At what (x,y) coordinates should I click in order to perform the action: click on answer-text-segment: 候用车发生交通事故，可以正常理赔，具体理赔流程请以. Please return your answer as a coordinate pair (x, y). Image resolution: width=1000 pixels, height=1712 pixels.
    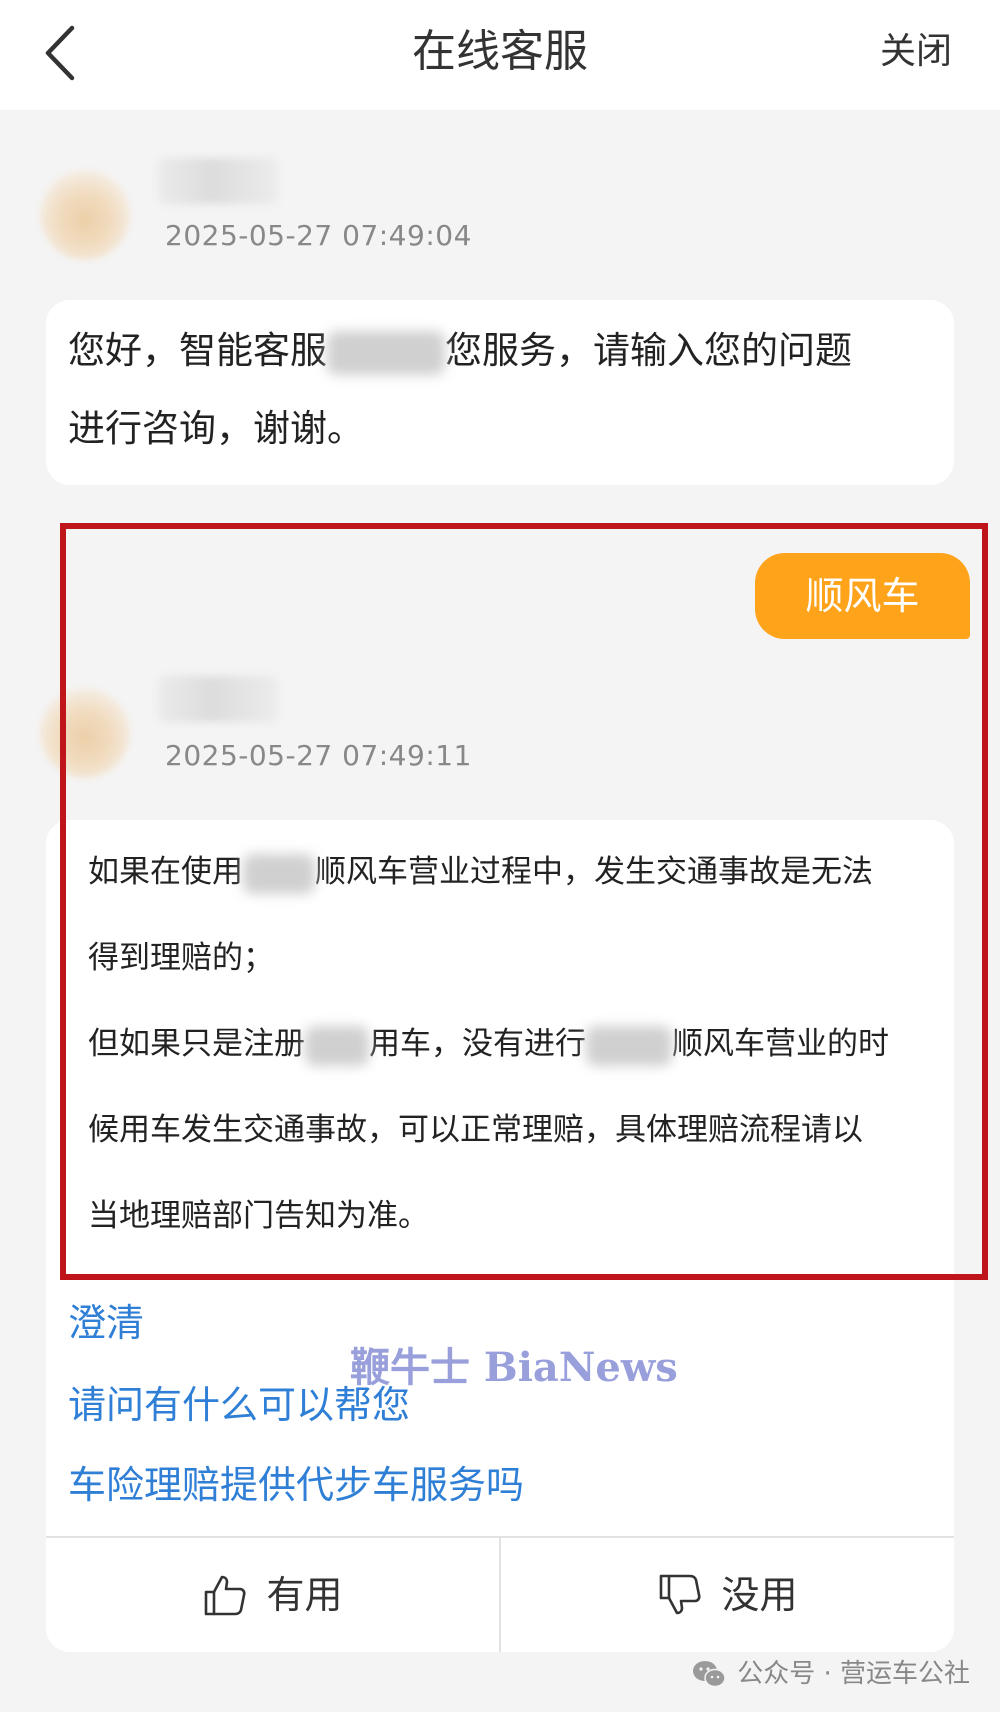
    Looking at the image, I should click on (475, 1130).